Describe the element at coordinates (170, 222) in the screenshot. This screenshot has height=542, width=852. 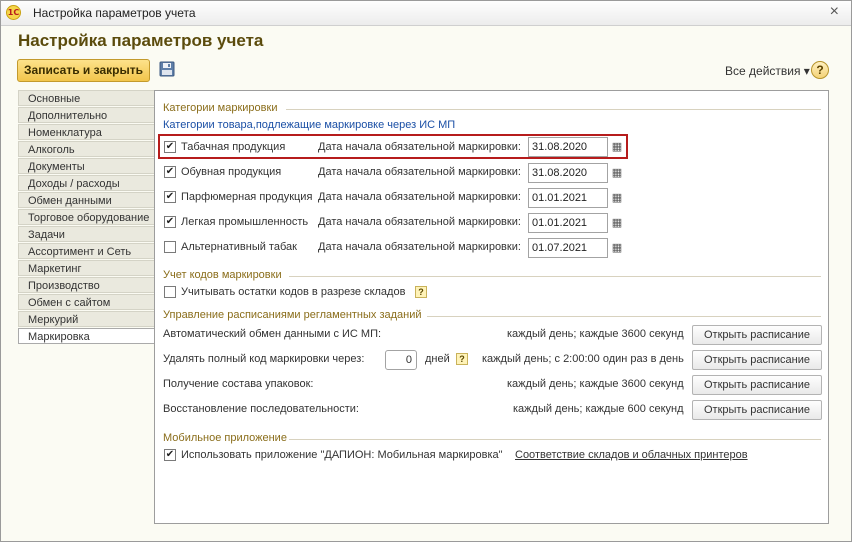
I see `light-industry-checkbox: ✔` at that location.